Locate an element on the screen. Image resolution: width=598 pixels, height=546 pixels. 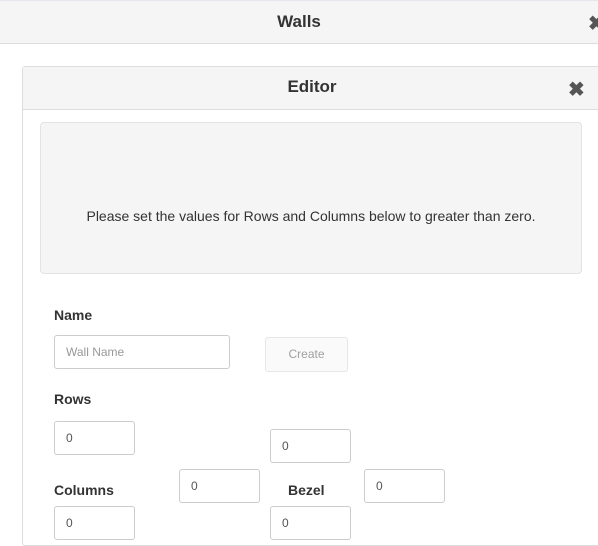
columns-secondary-input is located at coordinates (94, 523).